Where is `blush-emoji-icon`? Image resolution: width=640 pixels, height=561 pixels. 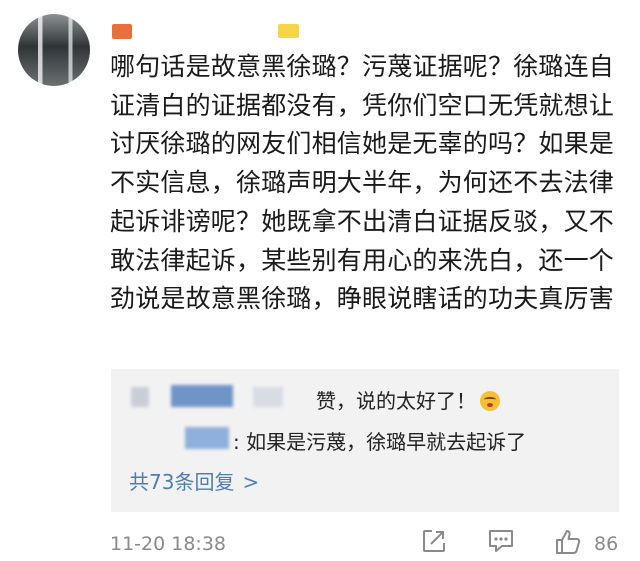
blush-emoji-icon is located at coordinates (490, 401).